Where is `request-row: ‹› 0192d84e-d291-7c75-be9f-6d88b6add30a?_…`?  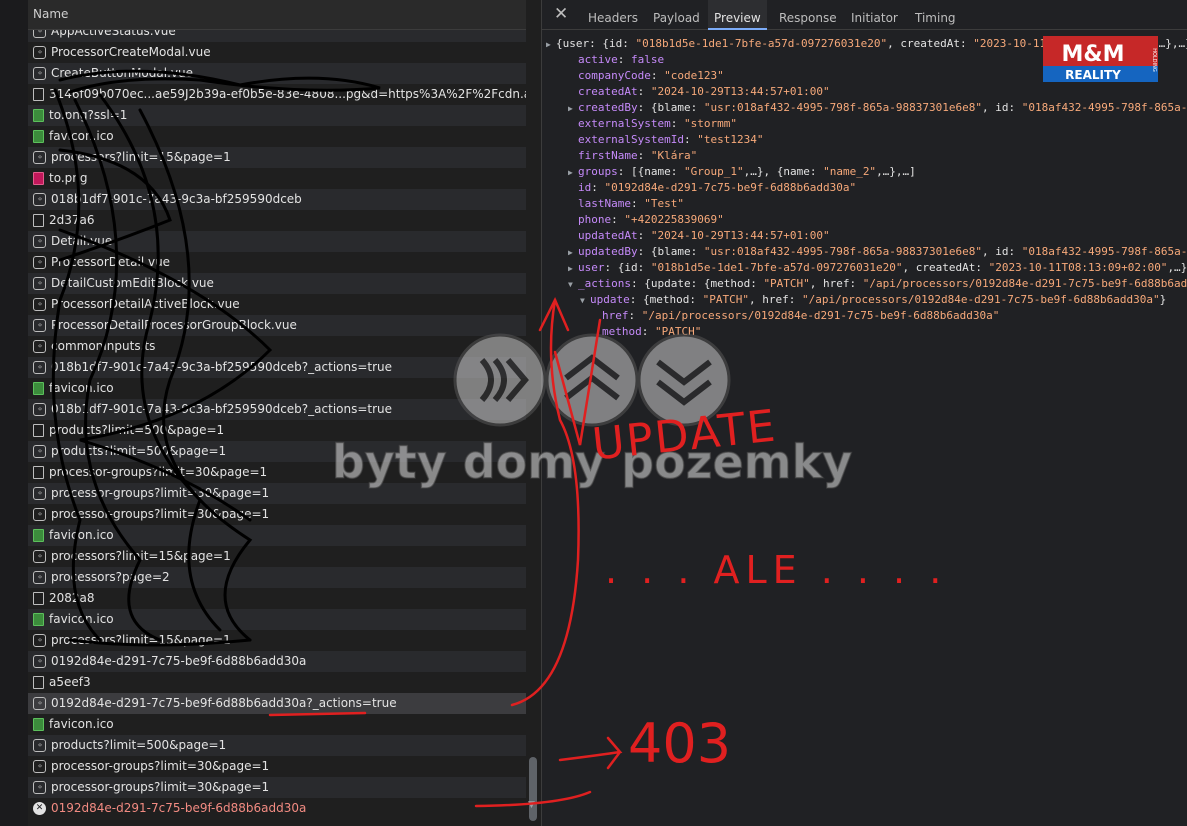 request-row: ‹› 0192d84e-d291-7c75-be9f-6d88b6add30a?_… is located at coordinates (277, 703).